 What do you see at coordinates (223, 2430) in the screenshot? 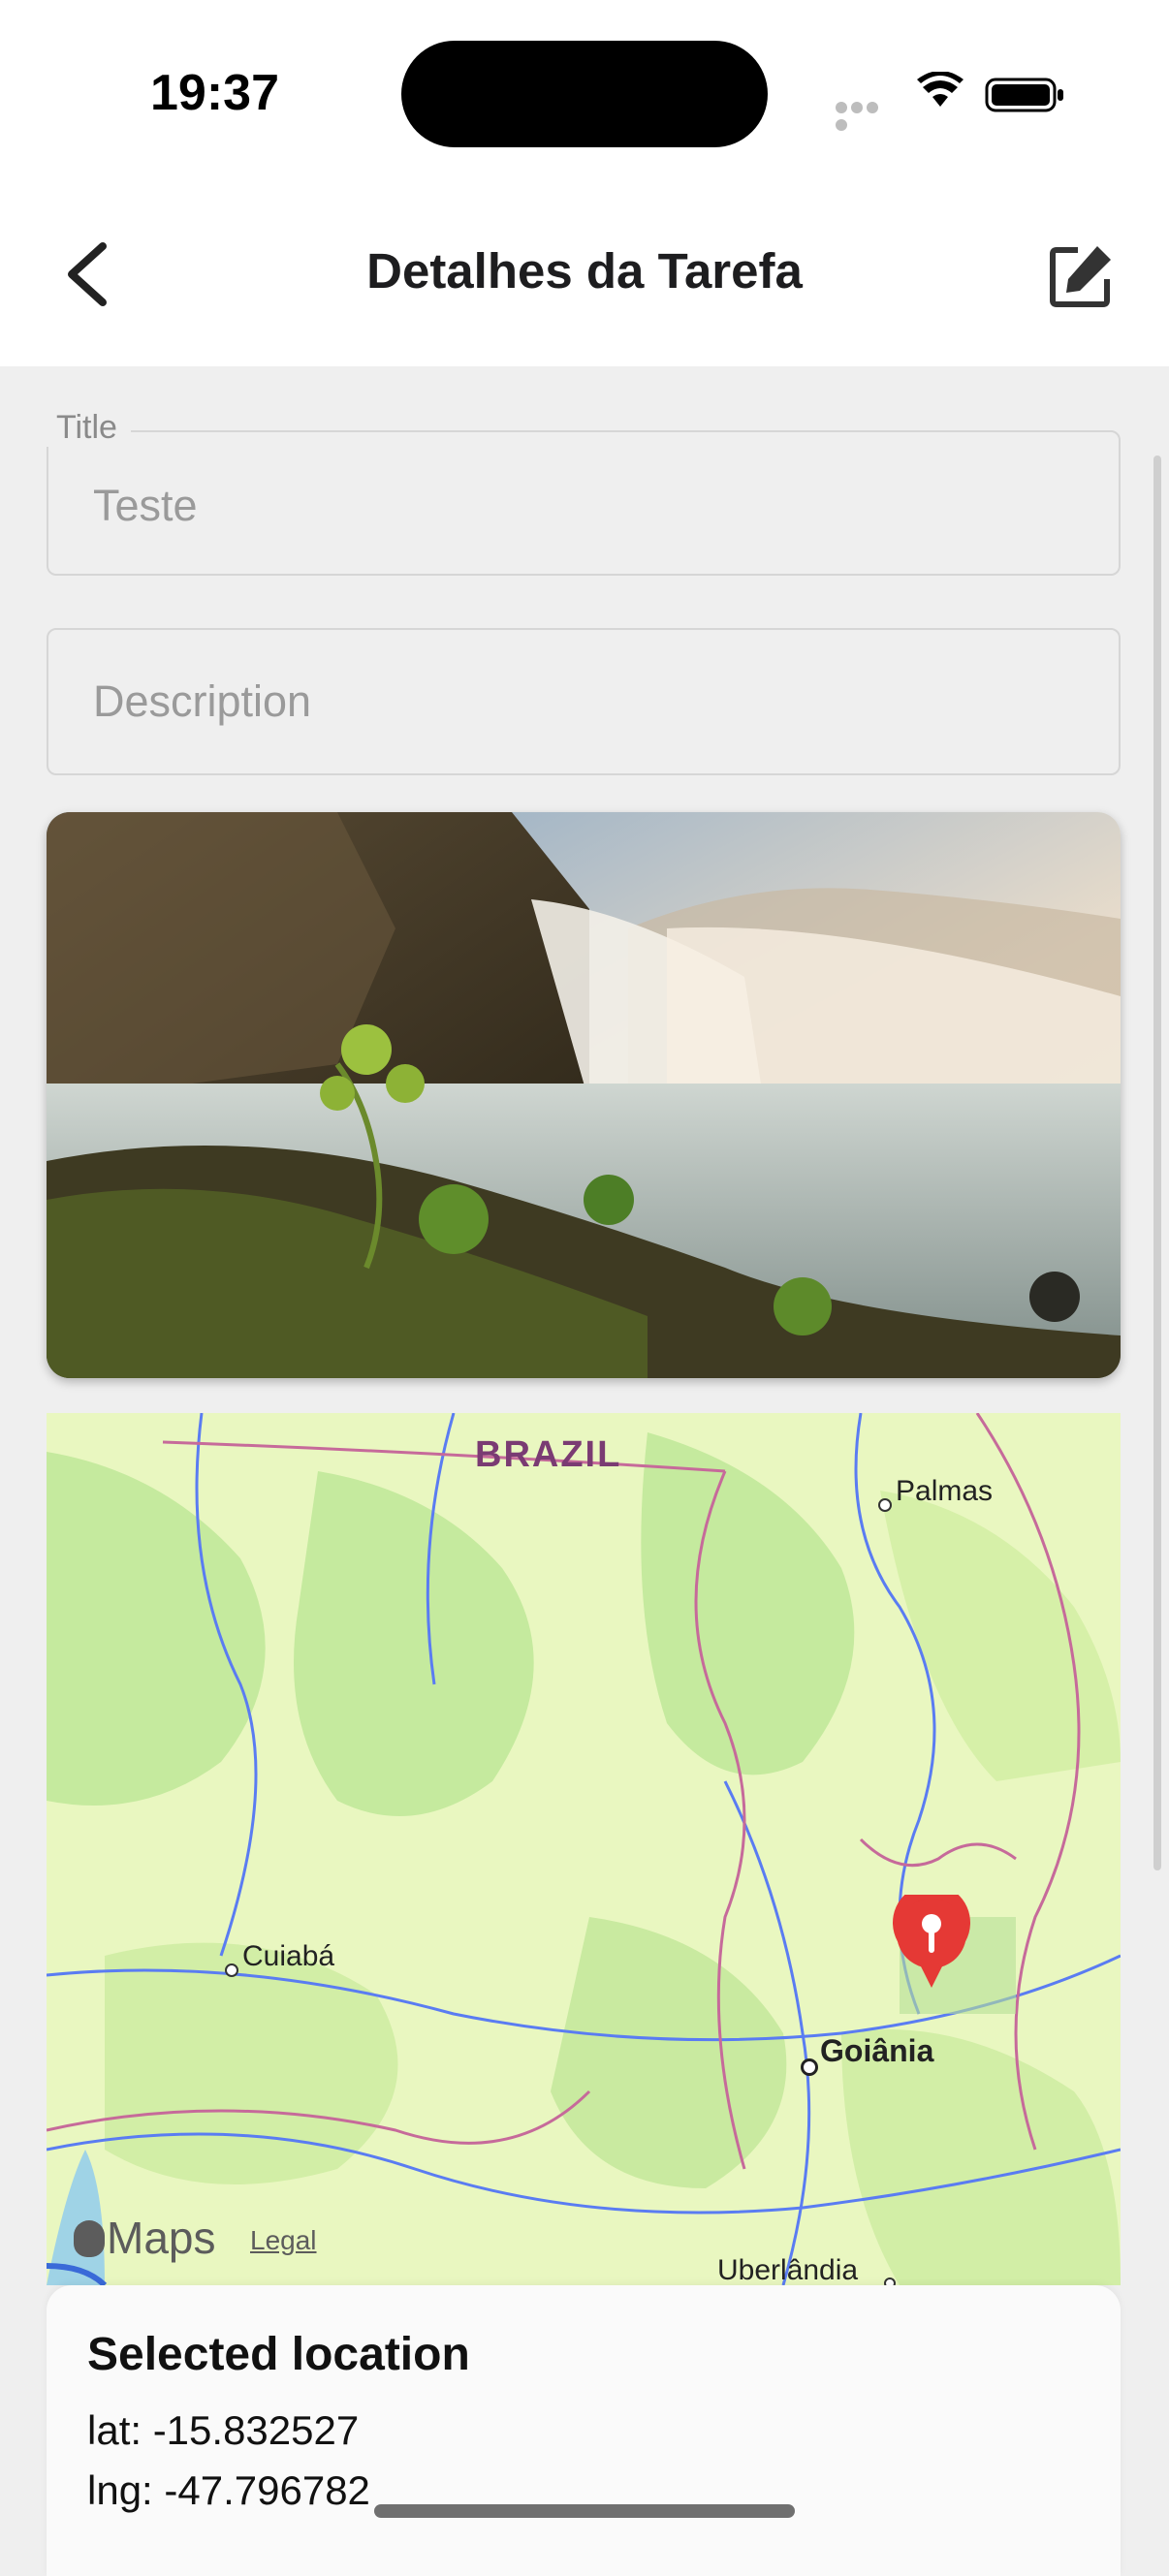
I see `location-lat: lat: -15.832527` at bounding box center [223, 2430].